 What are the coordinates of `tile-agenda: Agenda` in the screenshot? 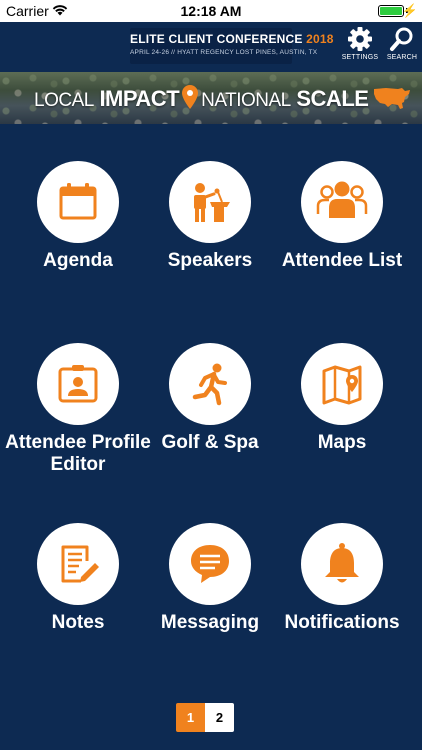 It's located at (78, 236).